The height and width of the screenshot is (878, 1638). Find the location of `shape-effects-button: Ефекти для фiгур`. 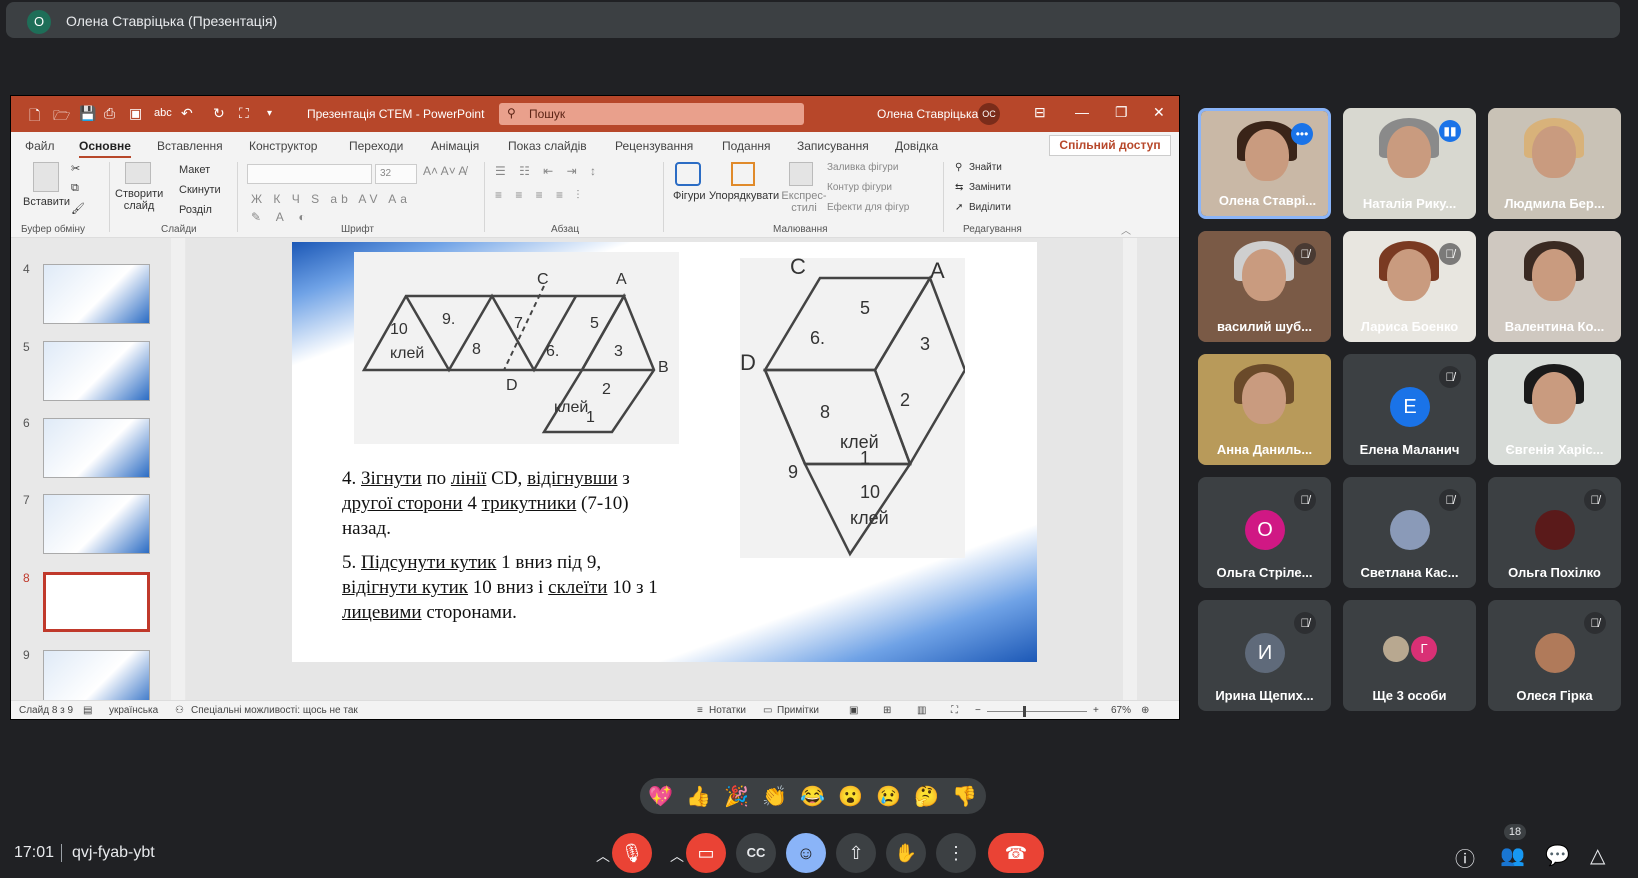

shape-effects-button: Ефекти для фiгур is located at coordinates (868, 207).